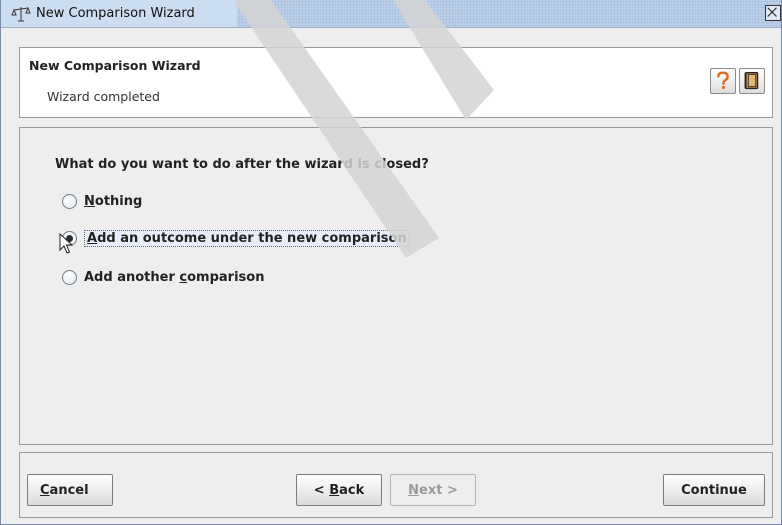 This screenshot has width=782, height=525. I want to click on book-button, so click(752, 81).